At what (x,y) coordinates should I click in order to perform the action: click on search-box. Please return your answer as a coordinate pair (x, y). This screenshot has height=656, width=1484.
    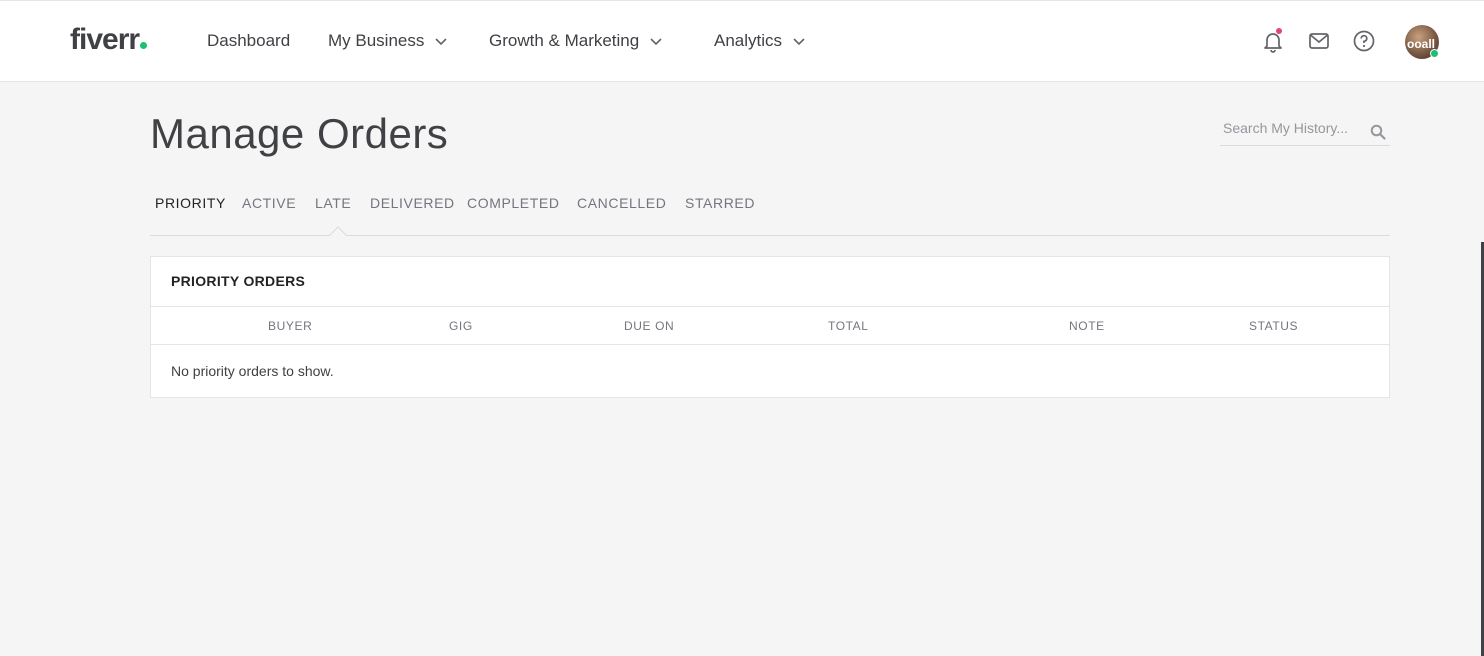
    Looking at the image, I should click on (1305, 132).